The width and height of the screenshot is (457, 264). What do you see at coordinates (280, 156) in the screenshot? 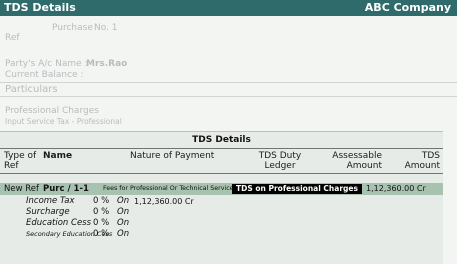
I see `col-duty-ledger-1: TDS Duty` at bounding box center [280, 156].